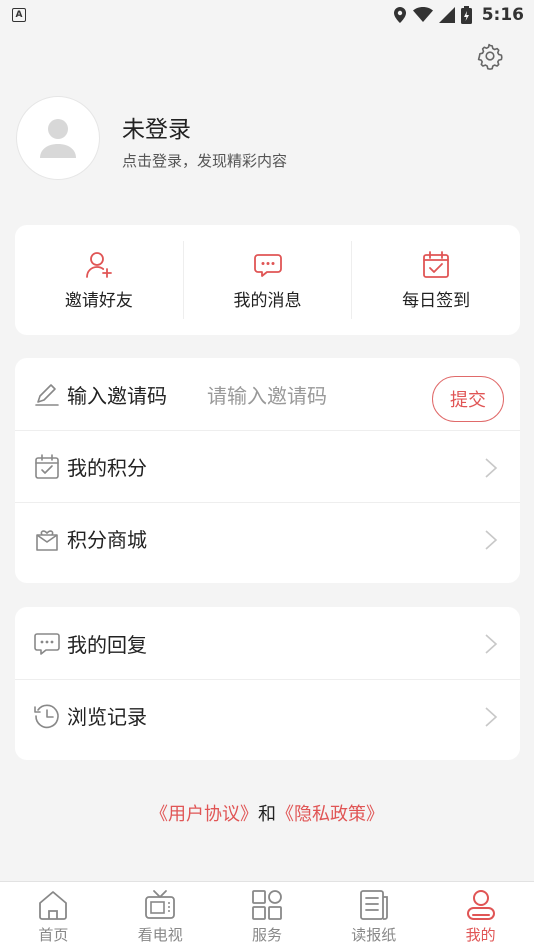  What do you see at coordinates (98, 300) in the screenshot?
I see `invite-friends-label: 邀请好友` at bounding box center [98, 300].